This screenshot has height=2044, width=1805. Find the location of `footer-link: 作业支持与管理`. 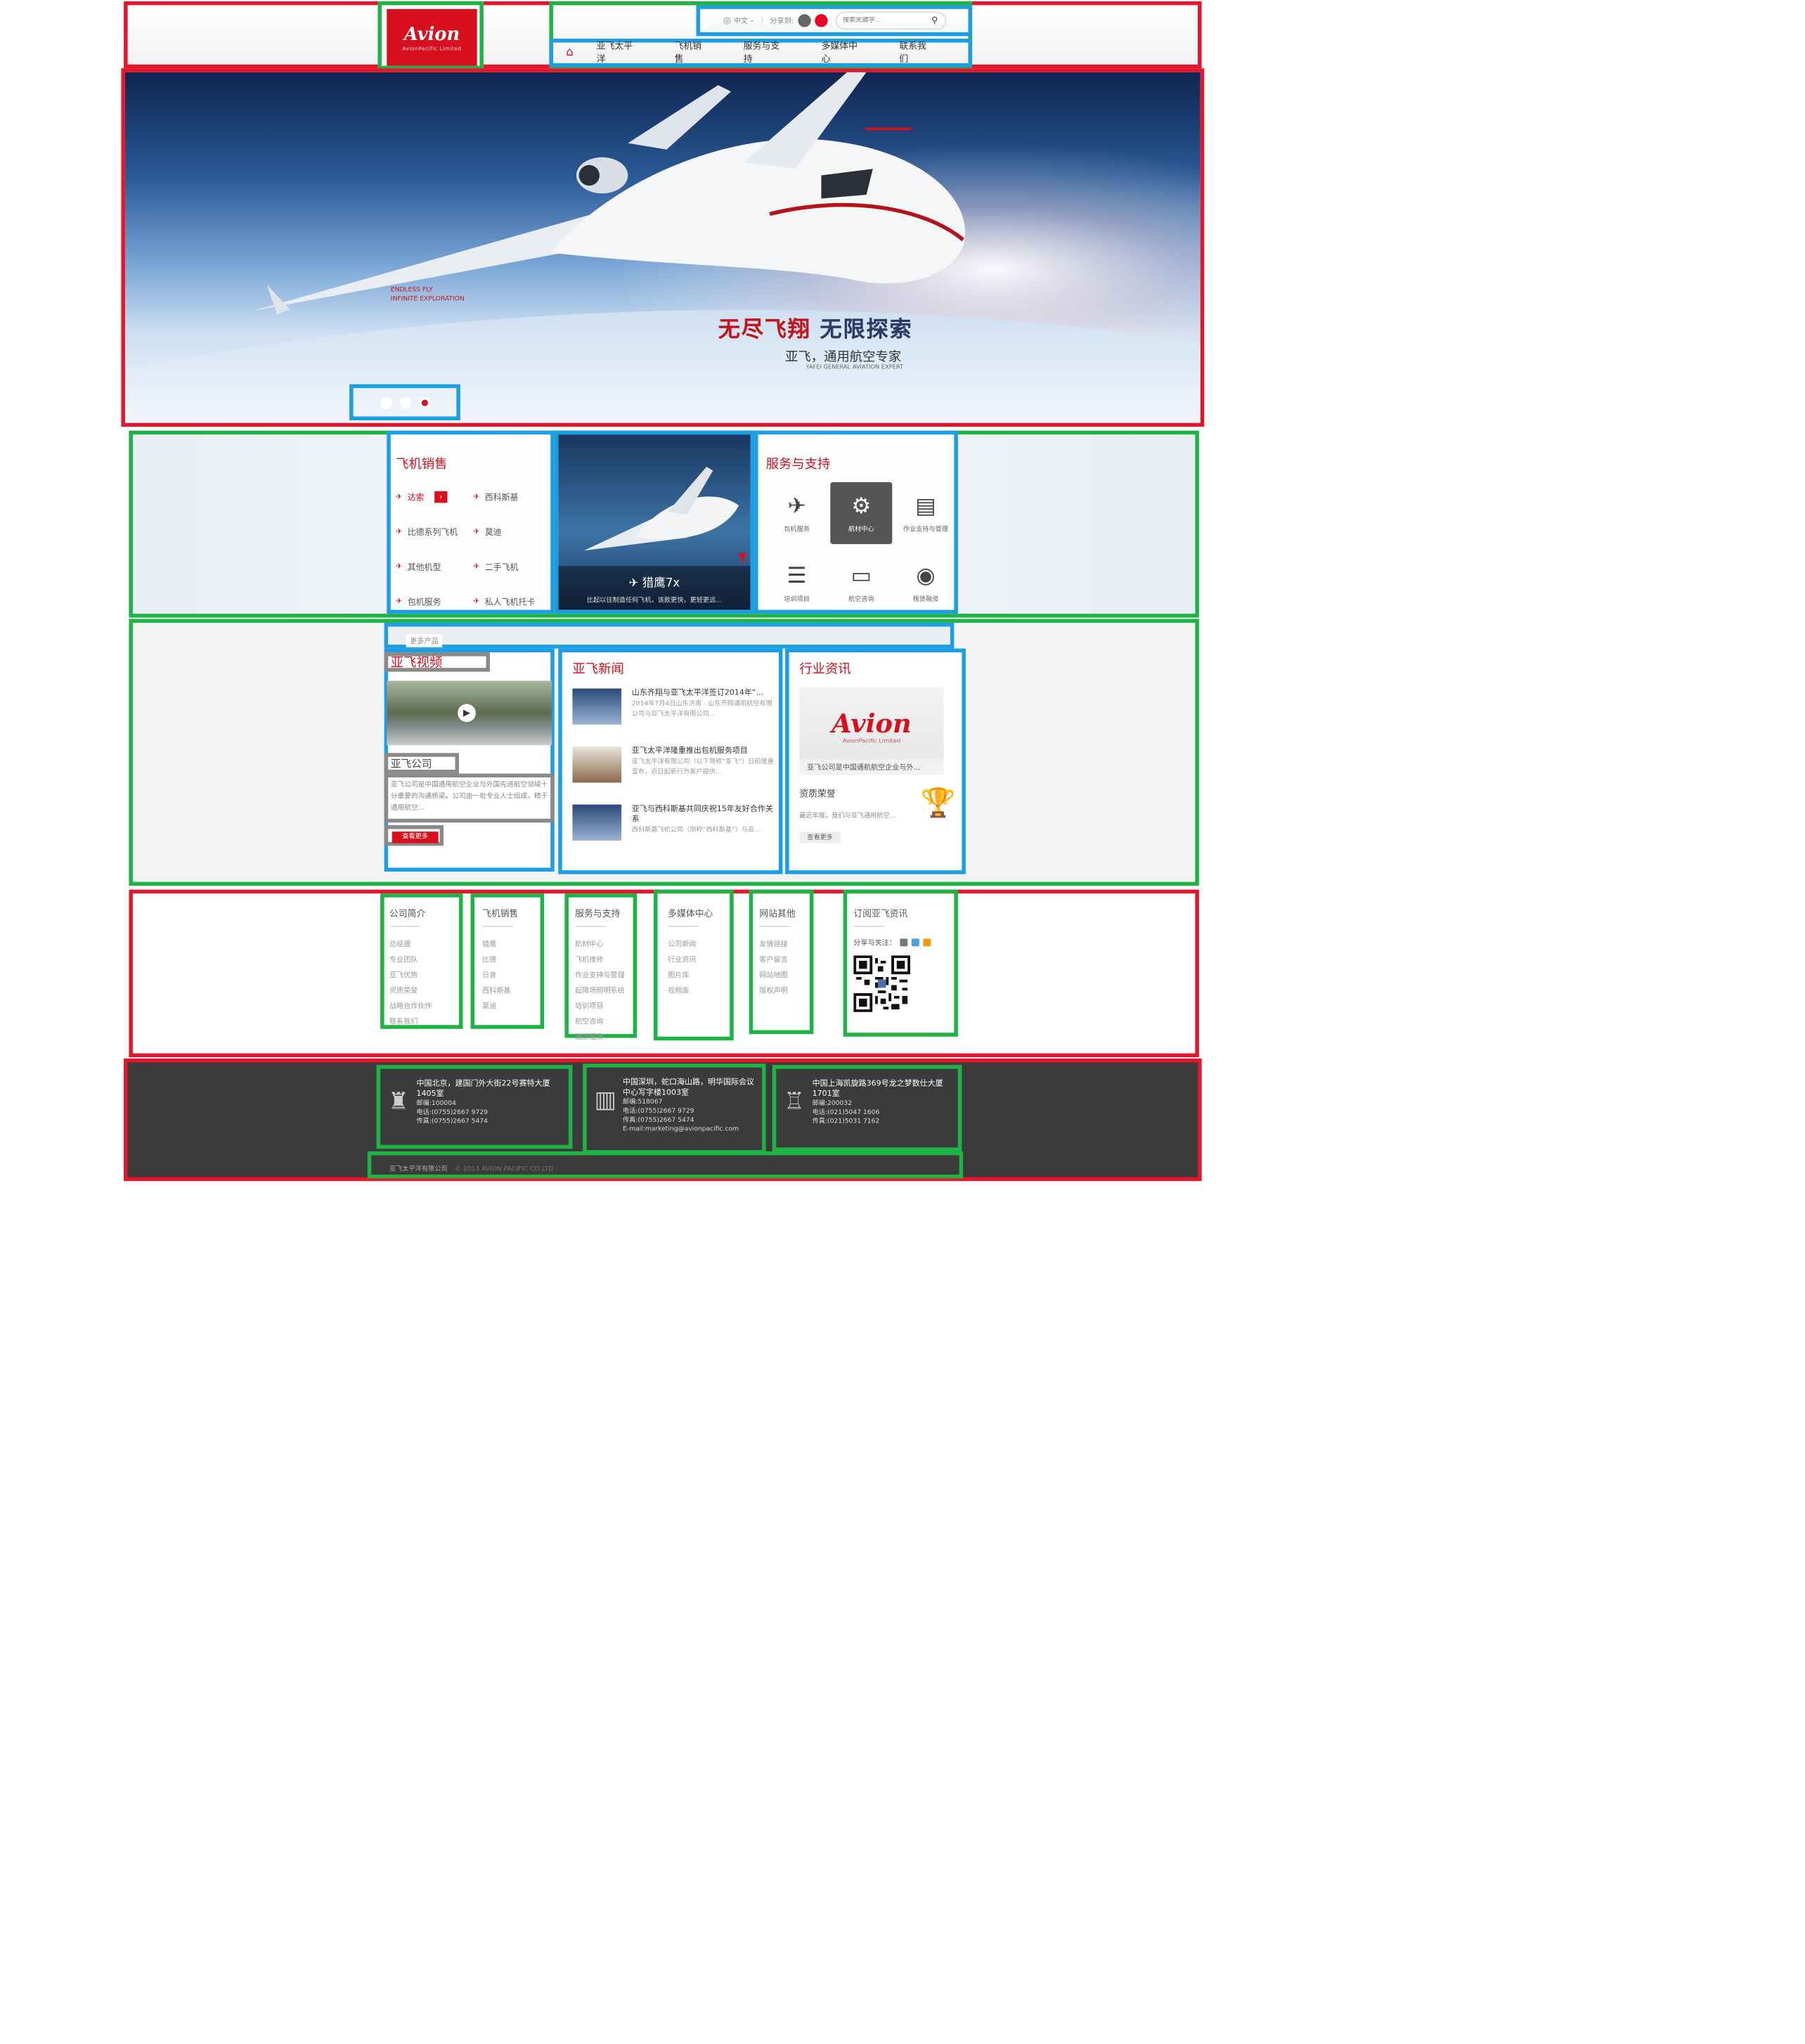

footer-link: 作业支持与管理 is located at coordinates (600, 976).